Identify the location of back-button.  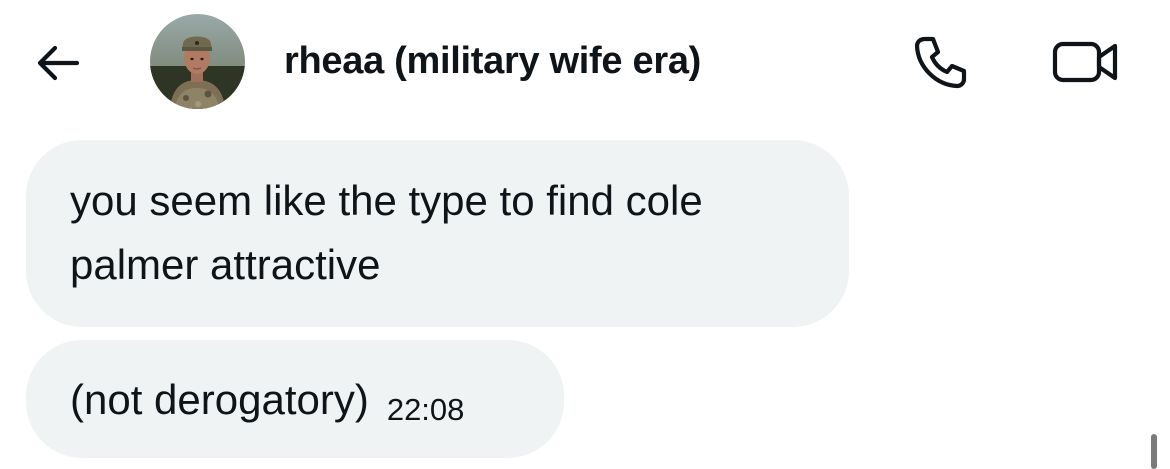
(58, 63).